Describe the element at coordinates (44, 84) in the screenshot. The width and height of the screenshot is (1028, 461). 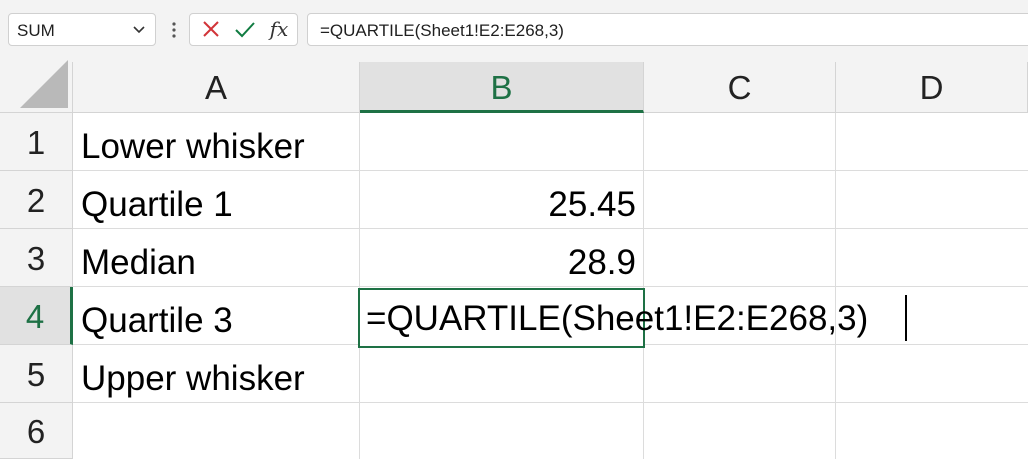
I see `select-all-triangle-icon` at that location.